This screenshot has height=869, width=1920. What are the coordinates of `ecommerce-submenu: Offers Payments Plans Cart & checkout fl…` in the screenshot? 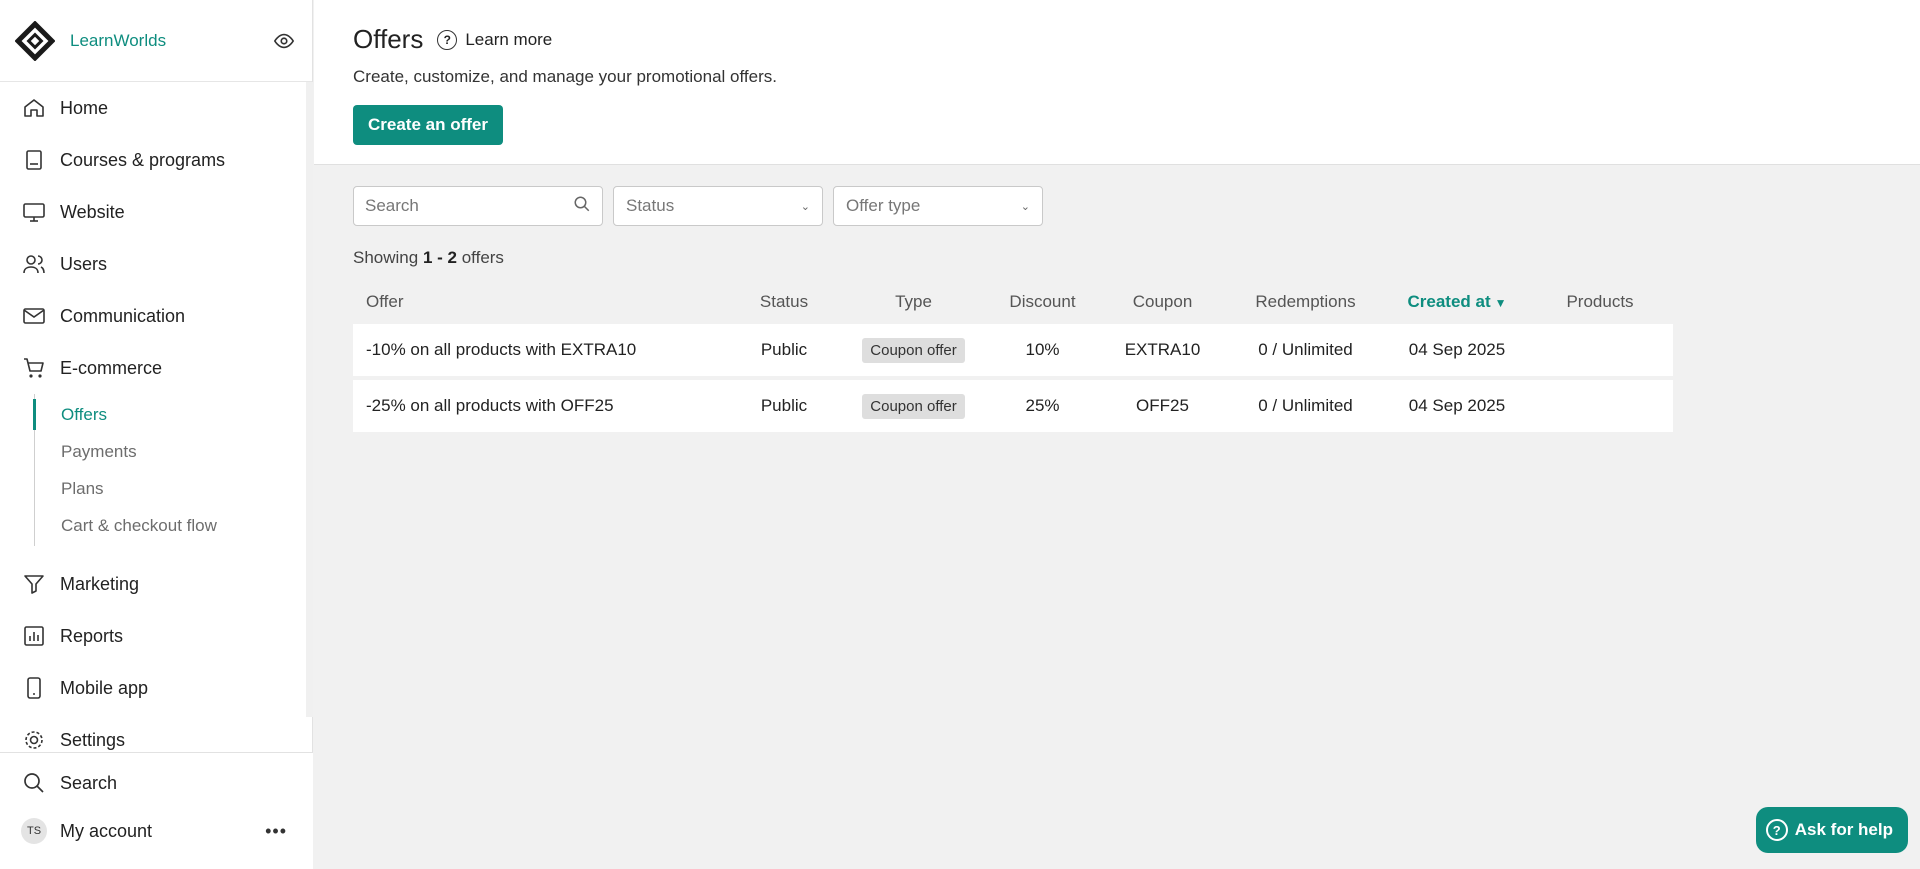 It's located at (169, 470).